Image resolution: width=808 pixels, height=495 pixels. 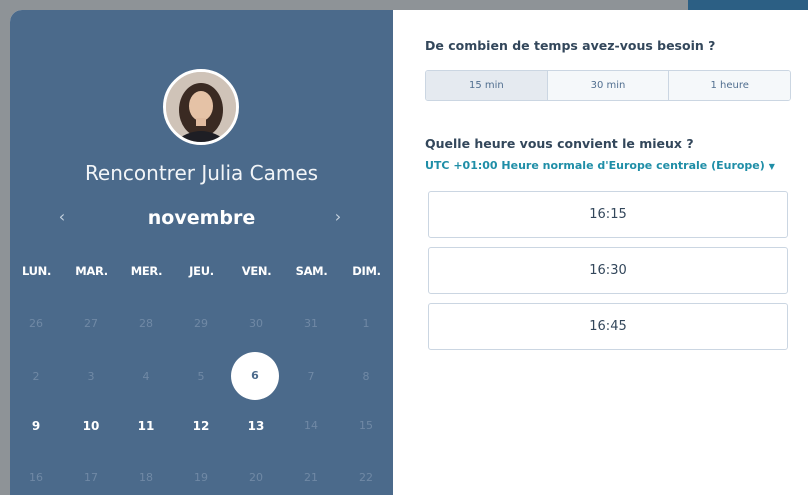 What do you see at coordinates (36, 323) in the screenshot?
I see `calendar-day: 26` at bounding box center [36, 323].